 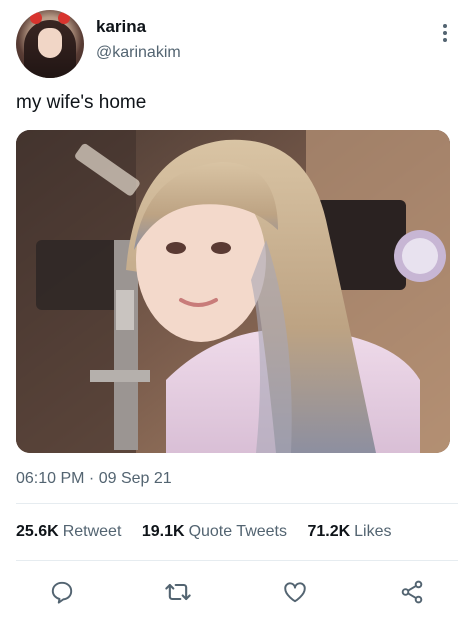 I want to click on tweet-timestamp: 06:10 PM · 09 Sep 21, so click(x=94, y=479).